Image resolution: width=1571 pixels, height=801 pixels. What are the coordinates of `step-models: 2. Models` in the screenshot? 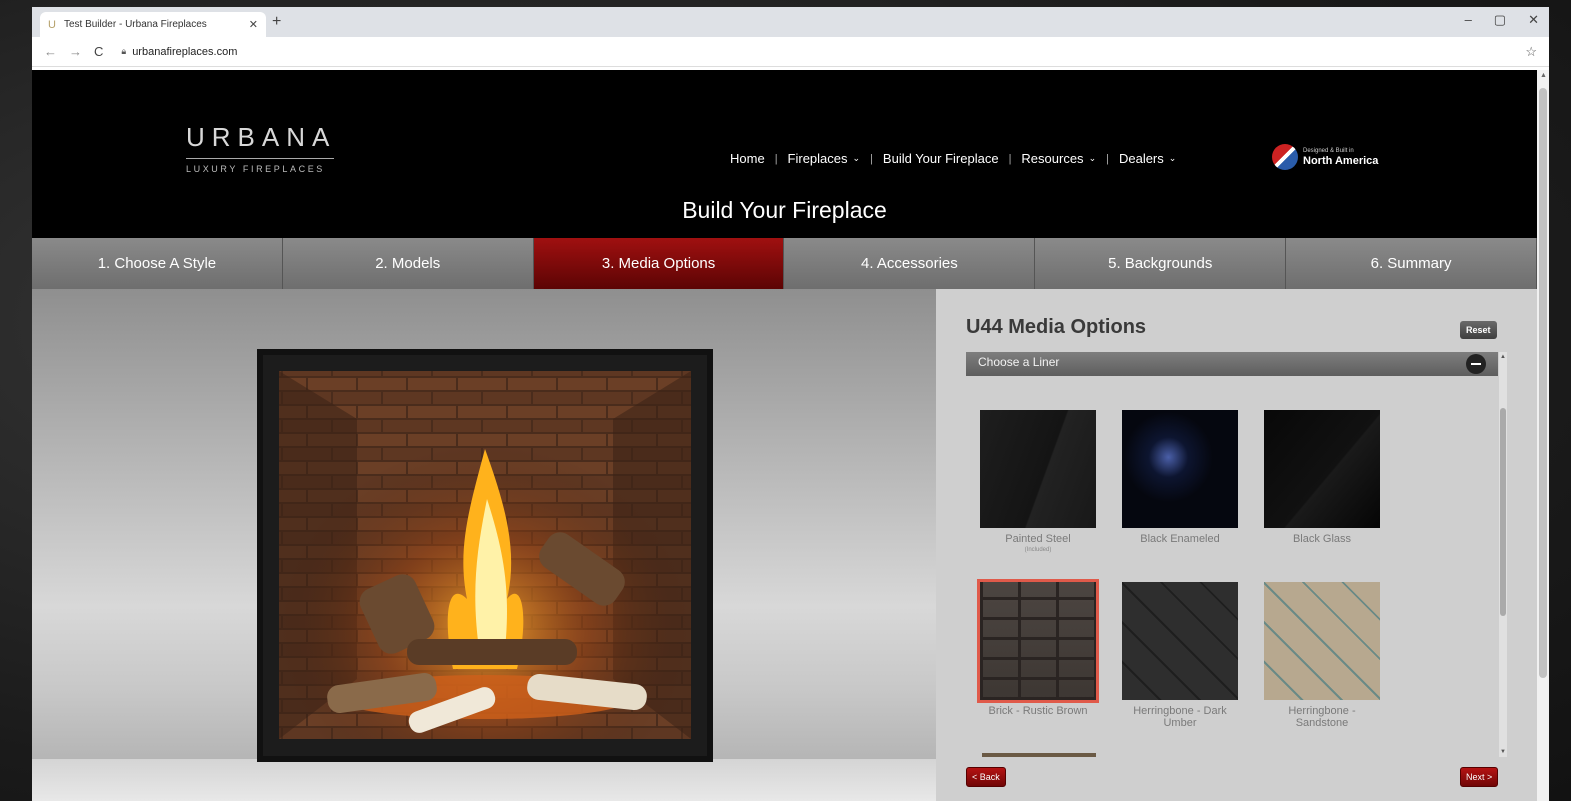 It's located at (408, 263).